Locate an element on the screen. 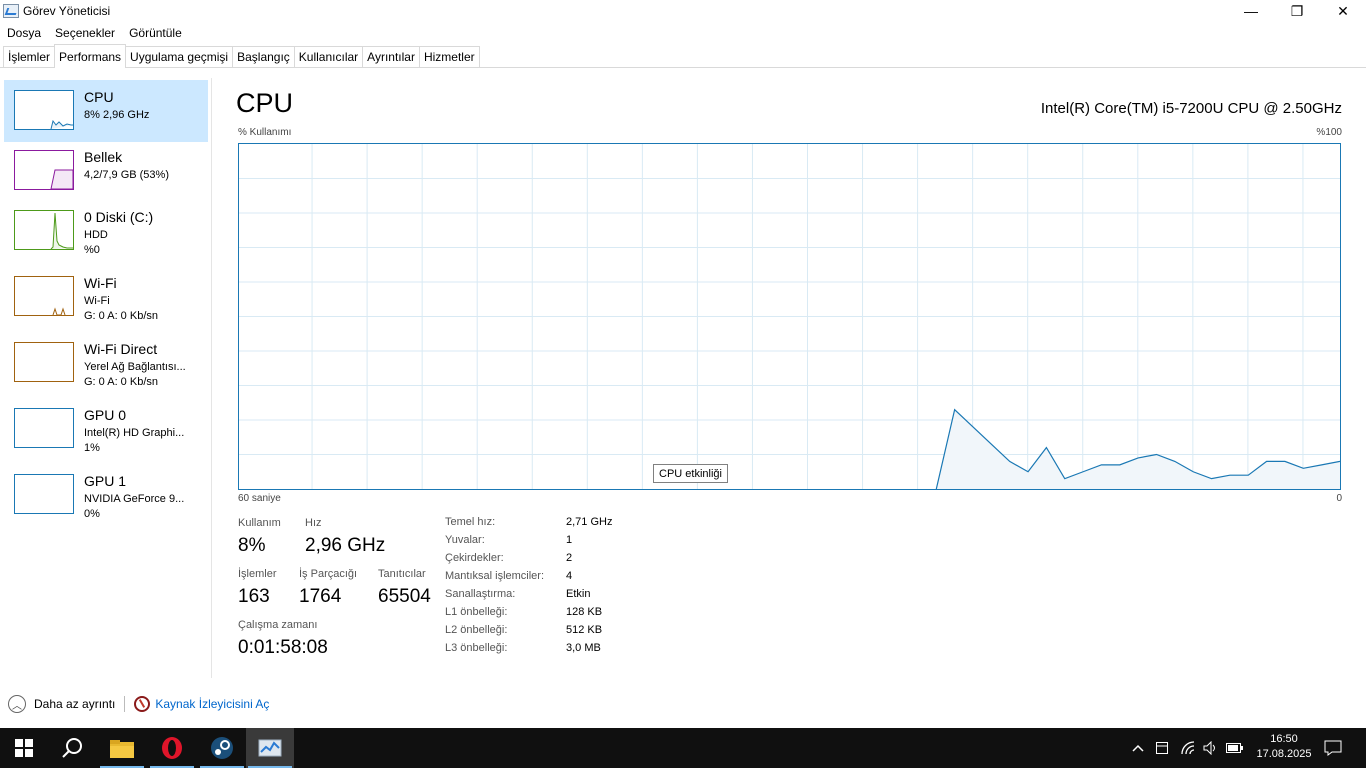 The image size is (1366, 768). opera-icon is located at coordinates (172, 748).